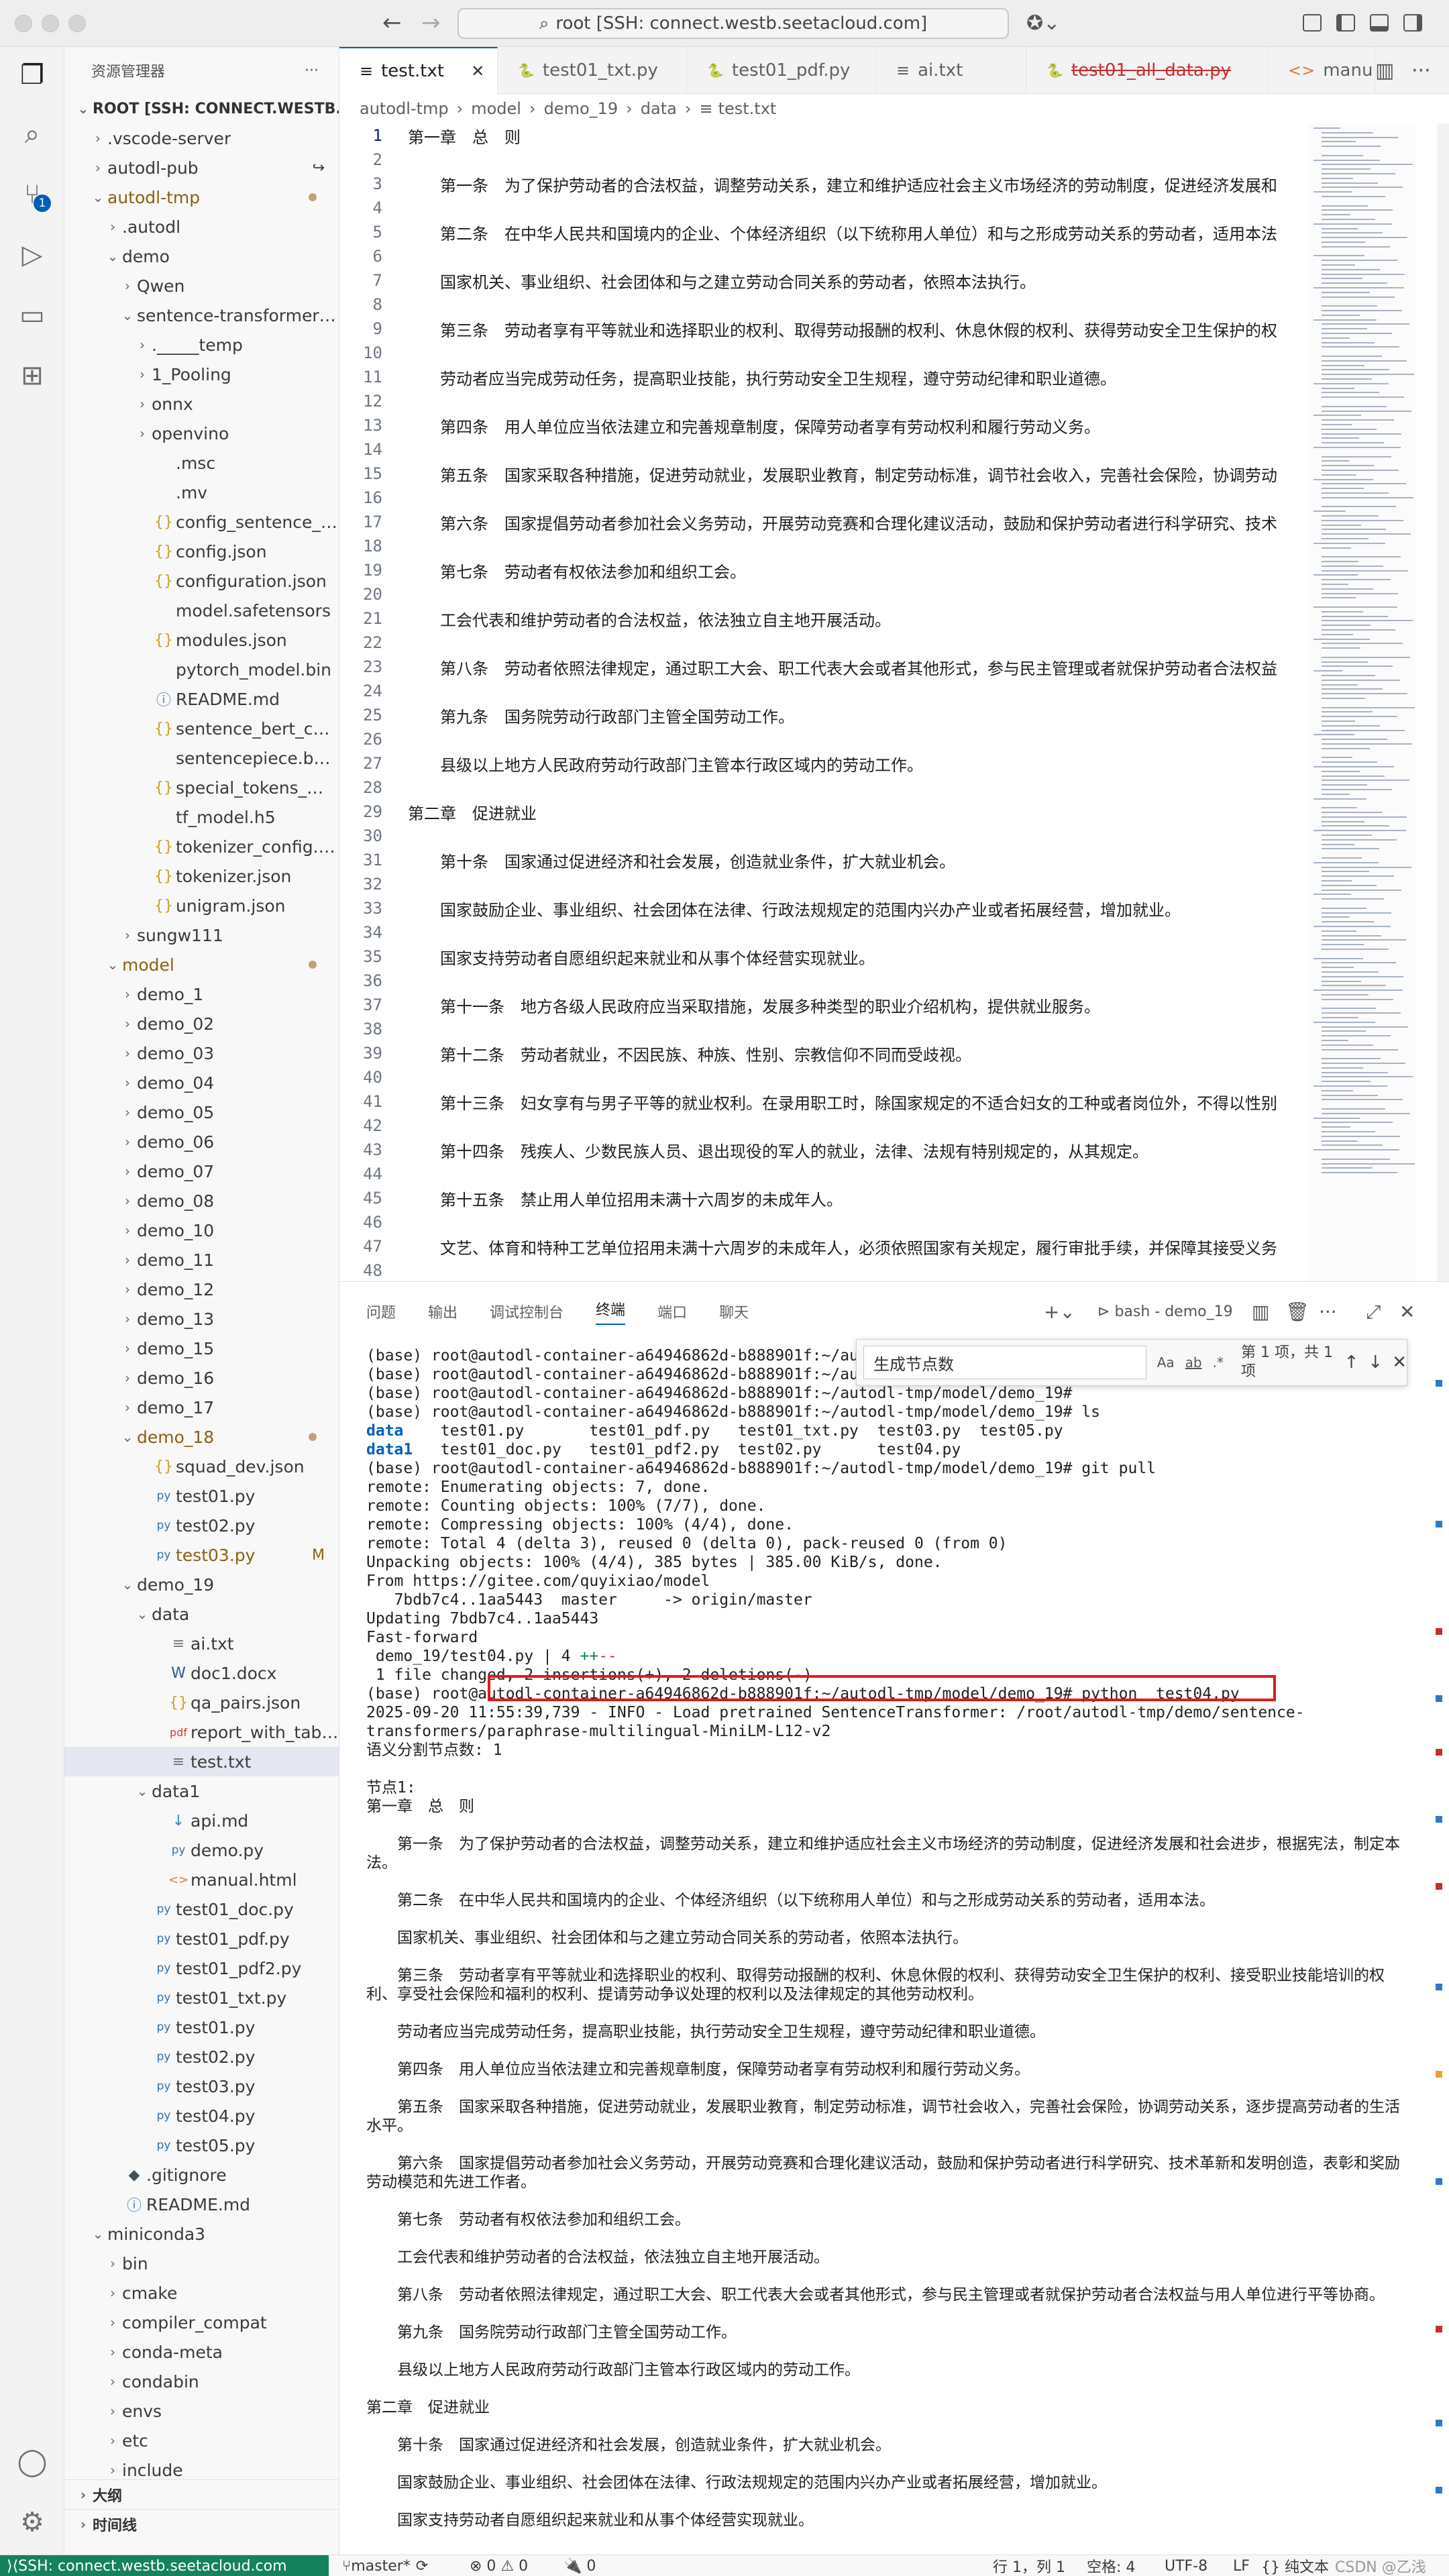 This screenshot has width=1449, height=2576. I want to click on new-terminal-icon: +⌄, so click(1059, 1312).